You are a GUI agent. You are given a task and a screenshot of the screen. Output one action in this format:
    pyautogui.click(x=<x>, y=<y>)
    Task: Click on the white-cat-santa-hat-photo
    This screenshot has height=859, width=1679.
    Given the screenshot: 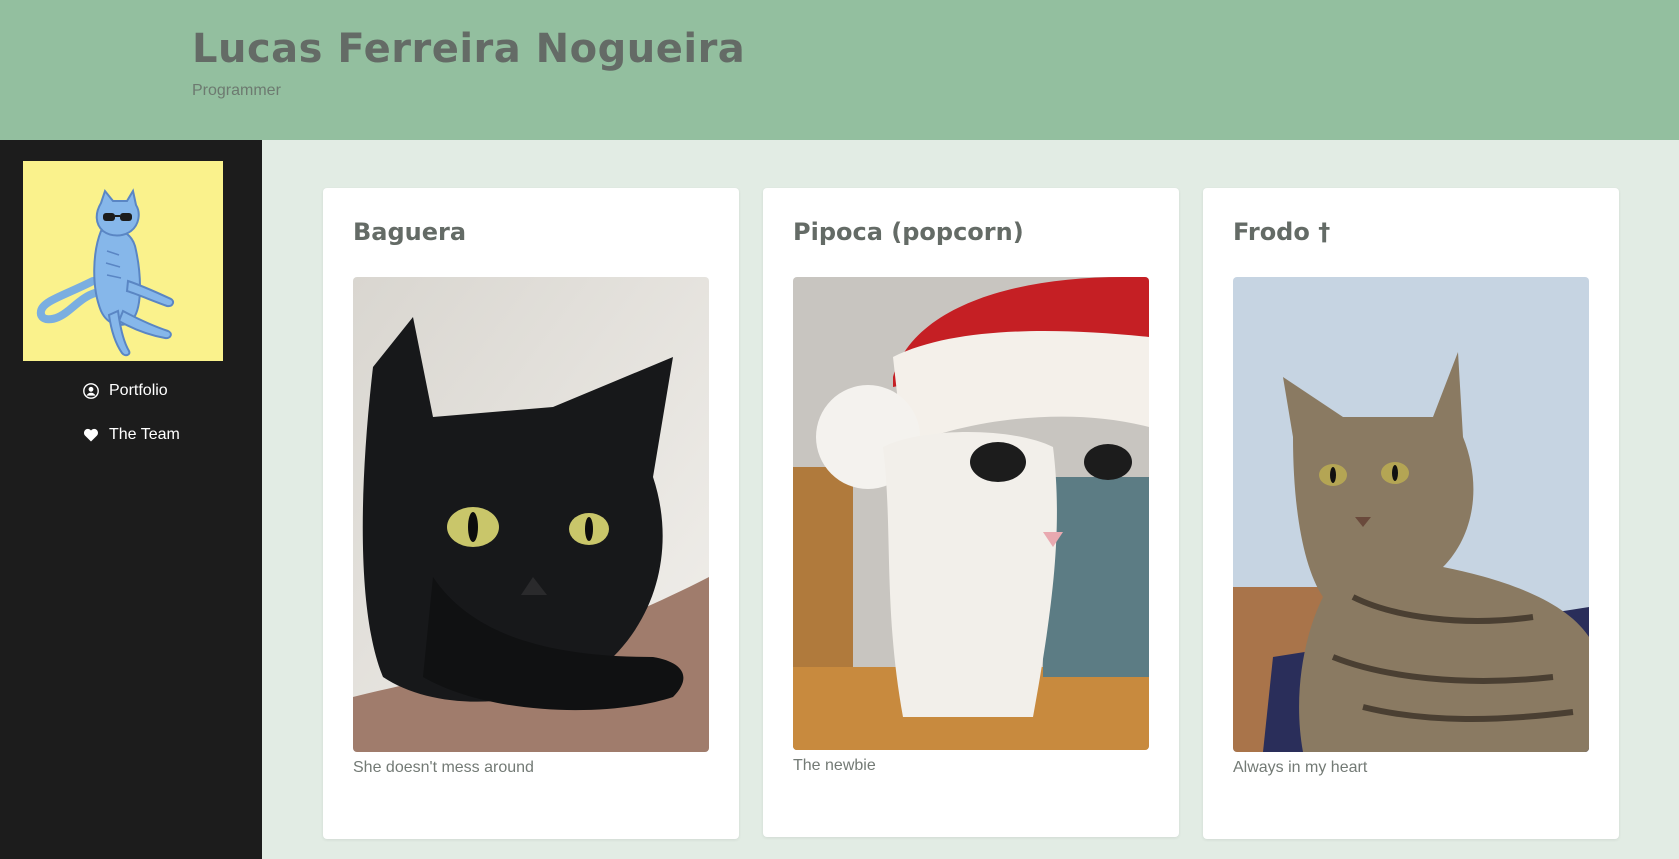 What is the action you would take?
    pyautogui.click(x=971, y=513)
    